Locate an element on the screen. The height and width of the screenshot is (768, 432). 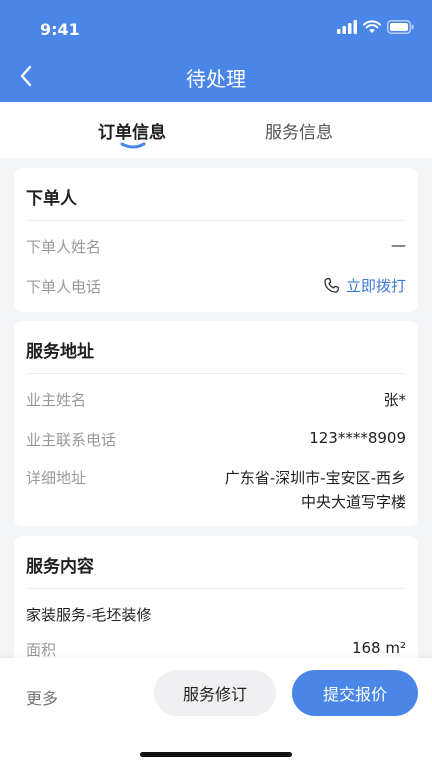
owner-phone-value: 123****8909 is located at coordinates (357, 438).